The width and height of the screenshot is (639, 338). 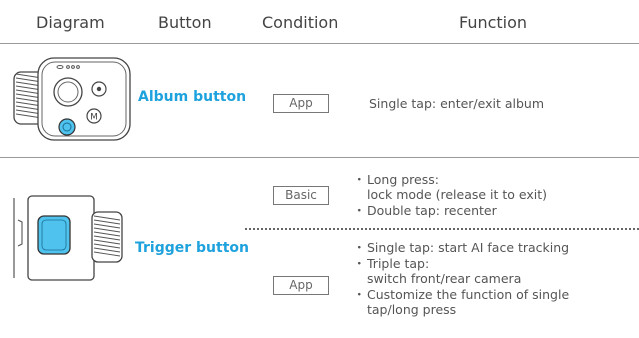 I want to click on row-divider, so click(x=319, y=157).